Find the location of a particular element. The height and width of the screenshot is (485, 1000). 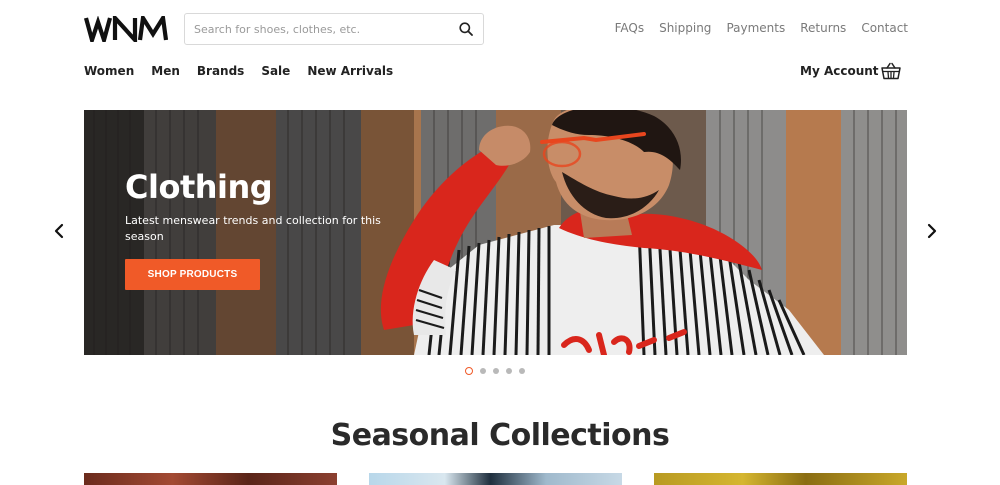

link-contact: Contact is located at coordinates (884, 28).